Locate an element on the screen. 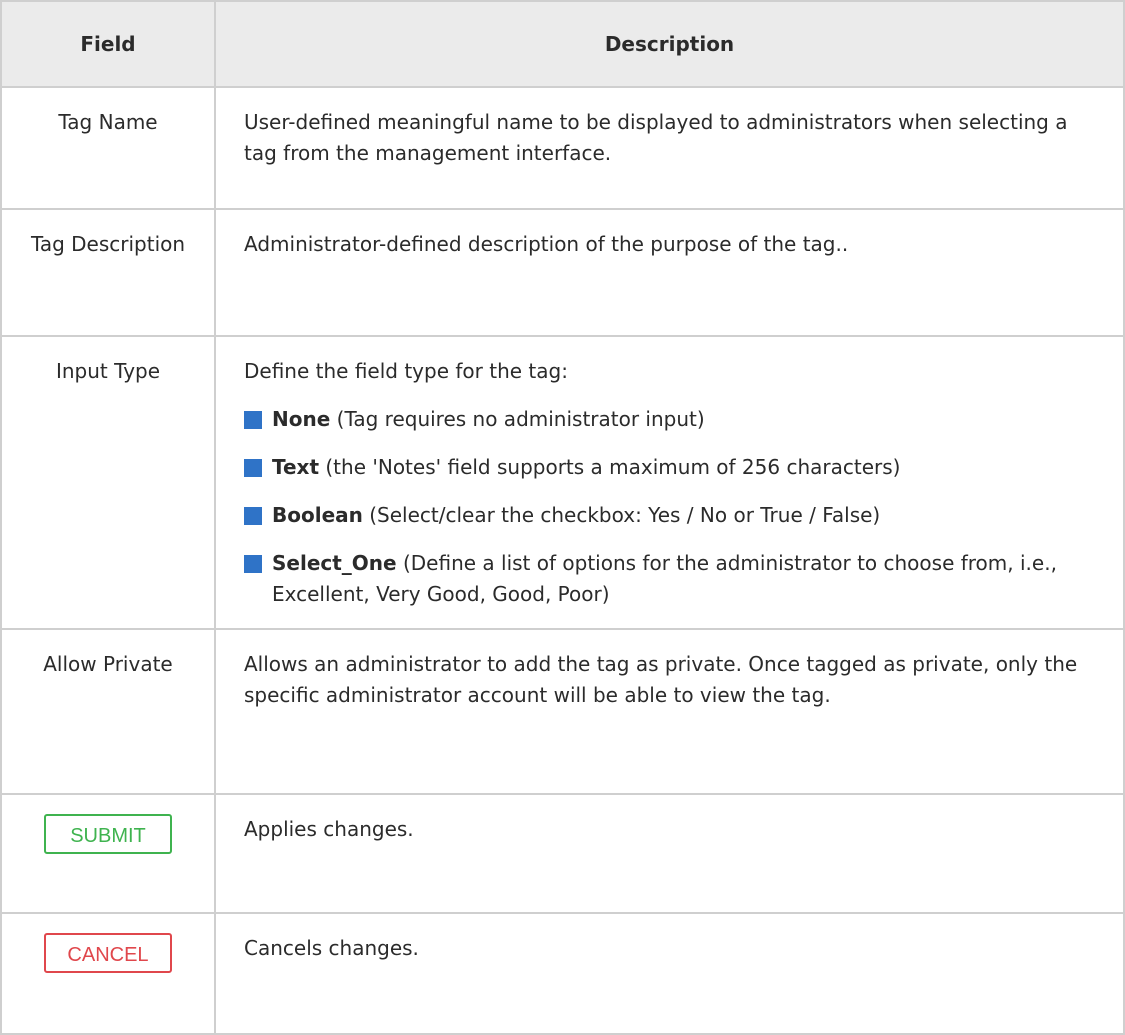 The height and width of the screenshot is (1035, 1125). table-header-row: Field Description is located at coordinates (562, 44).